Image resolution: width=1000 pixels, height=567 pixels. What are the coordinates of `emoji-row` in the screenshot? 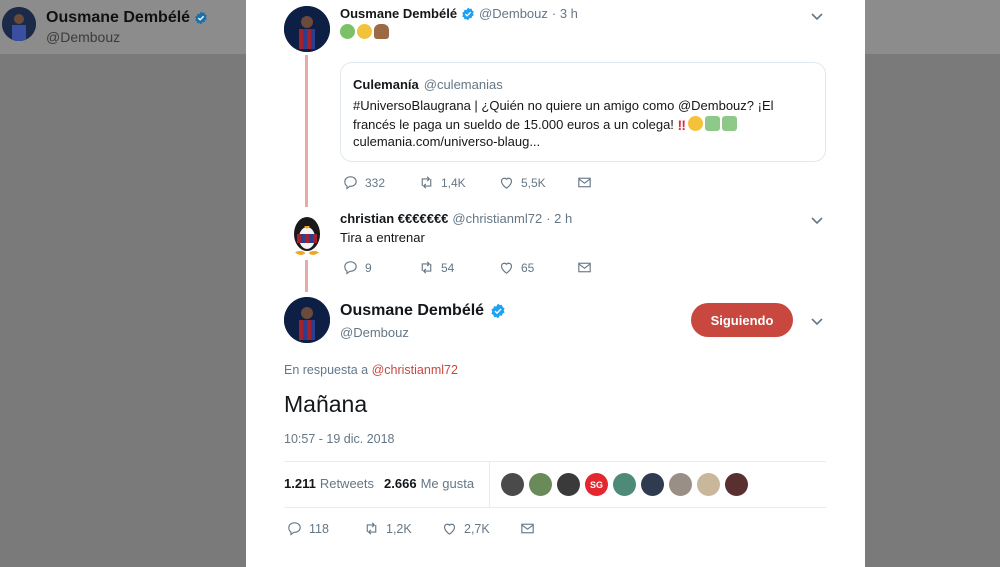 It's located at (364, 31).